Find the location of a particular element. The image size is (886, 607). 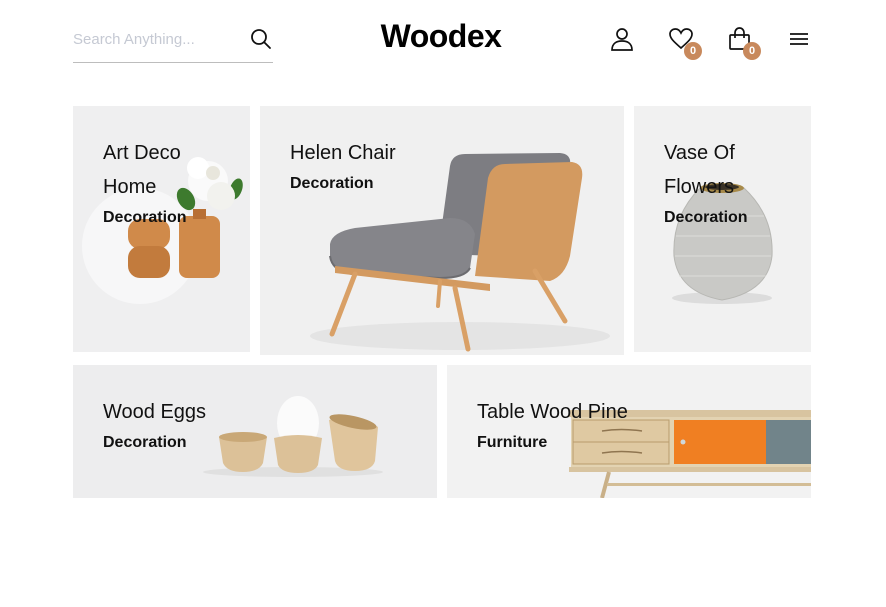

product-card-table-wood-pine: Table Wood Pine Furniture is located at coordinates (629, 431).